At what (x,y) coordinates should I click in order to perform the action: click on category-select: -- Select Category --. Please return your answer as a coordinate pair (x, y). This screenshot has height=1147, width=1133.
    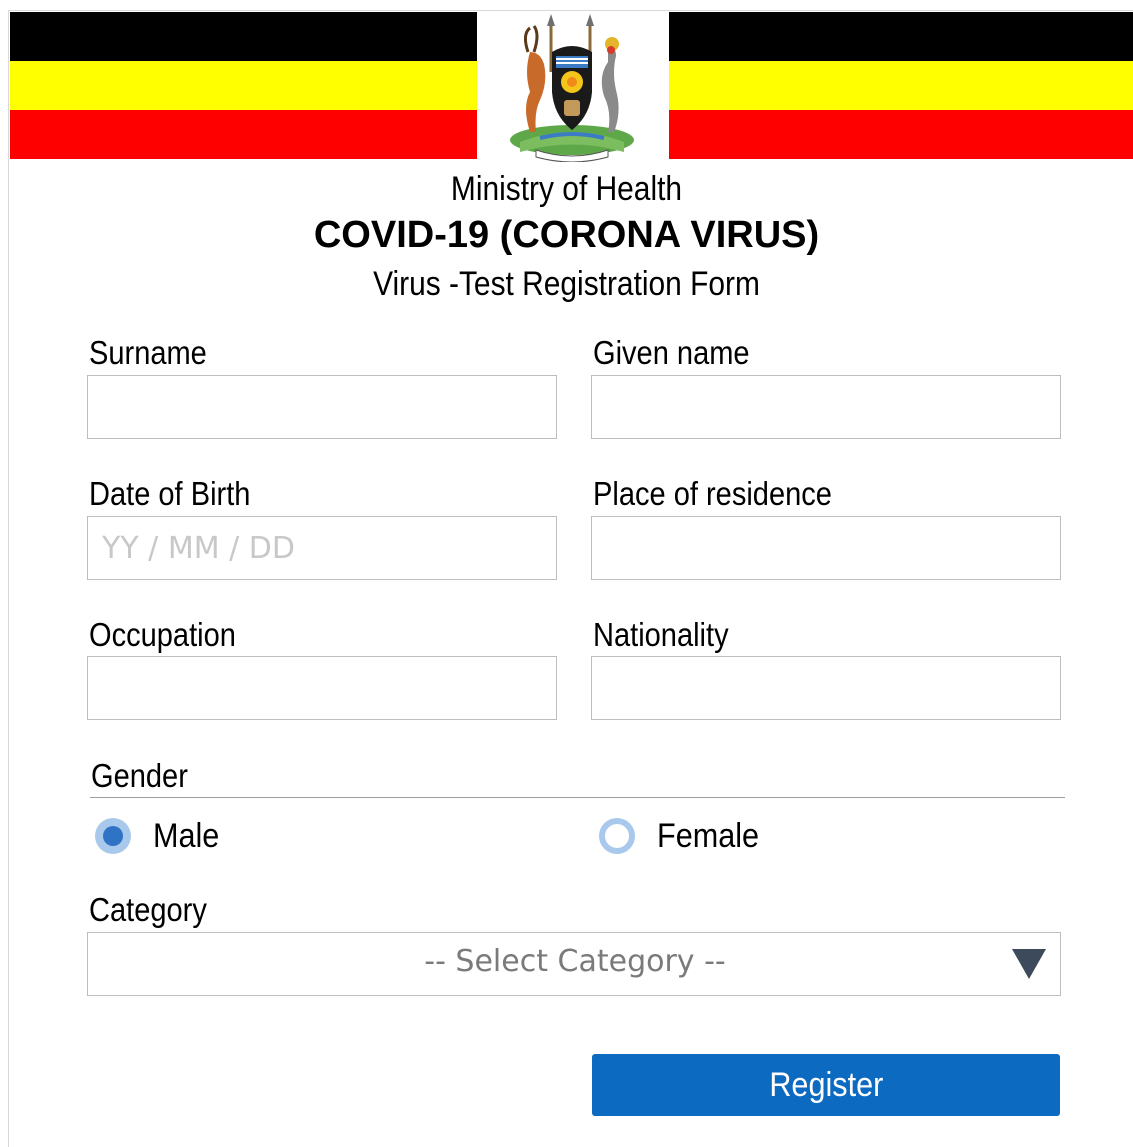
    Looking at the image, I should click on (574, 964).